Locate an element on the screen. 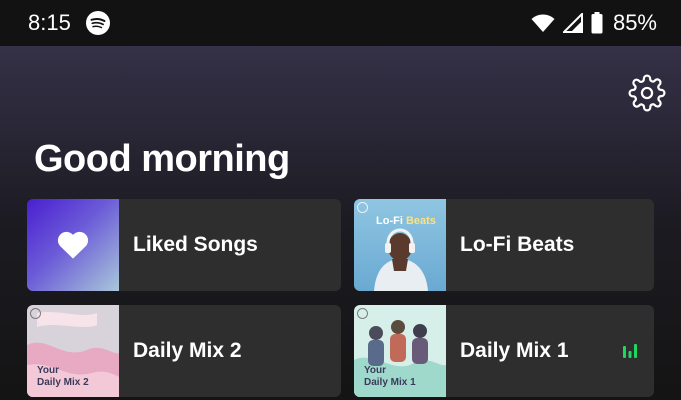 Image resolution: width=681 pixels, height=400 pixels. wifi-icon is located at coordinates (543, 23).